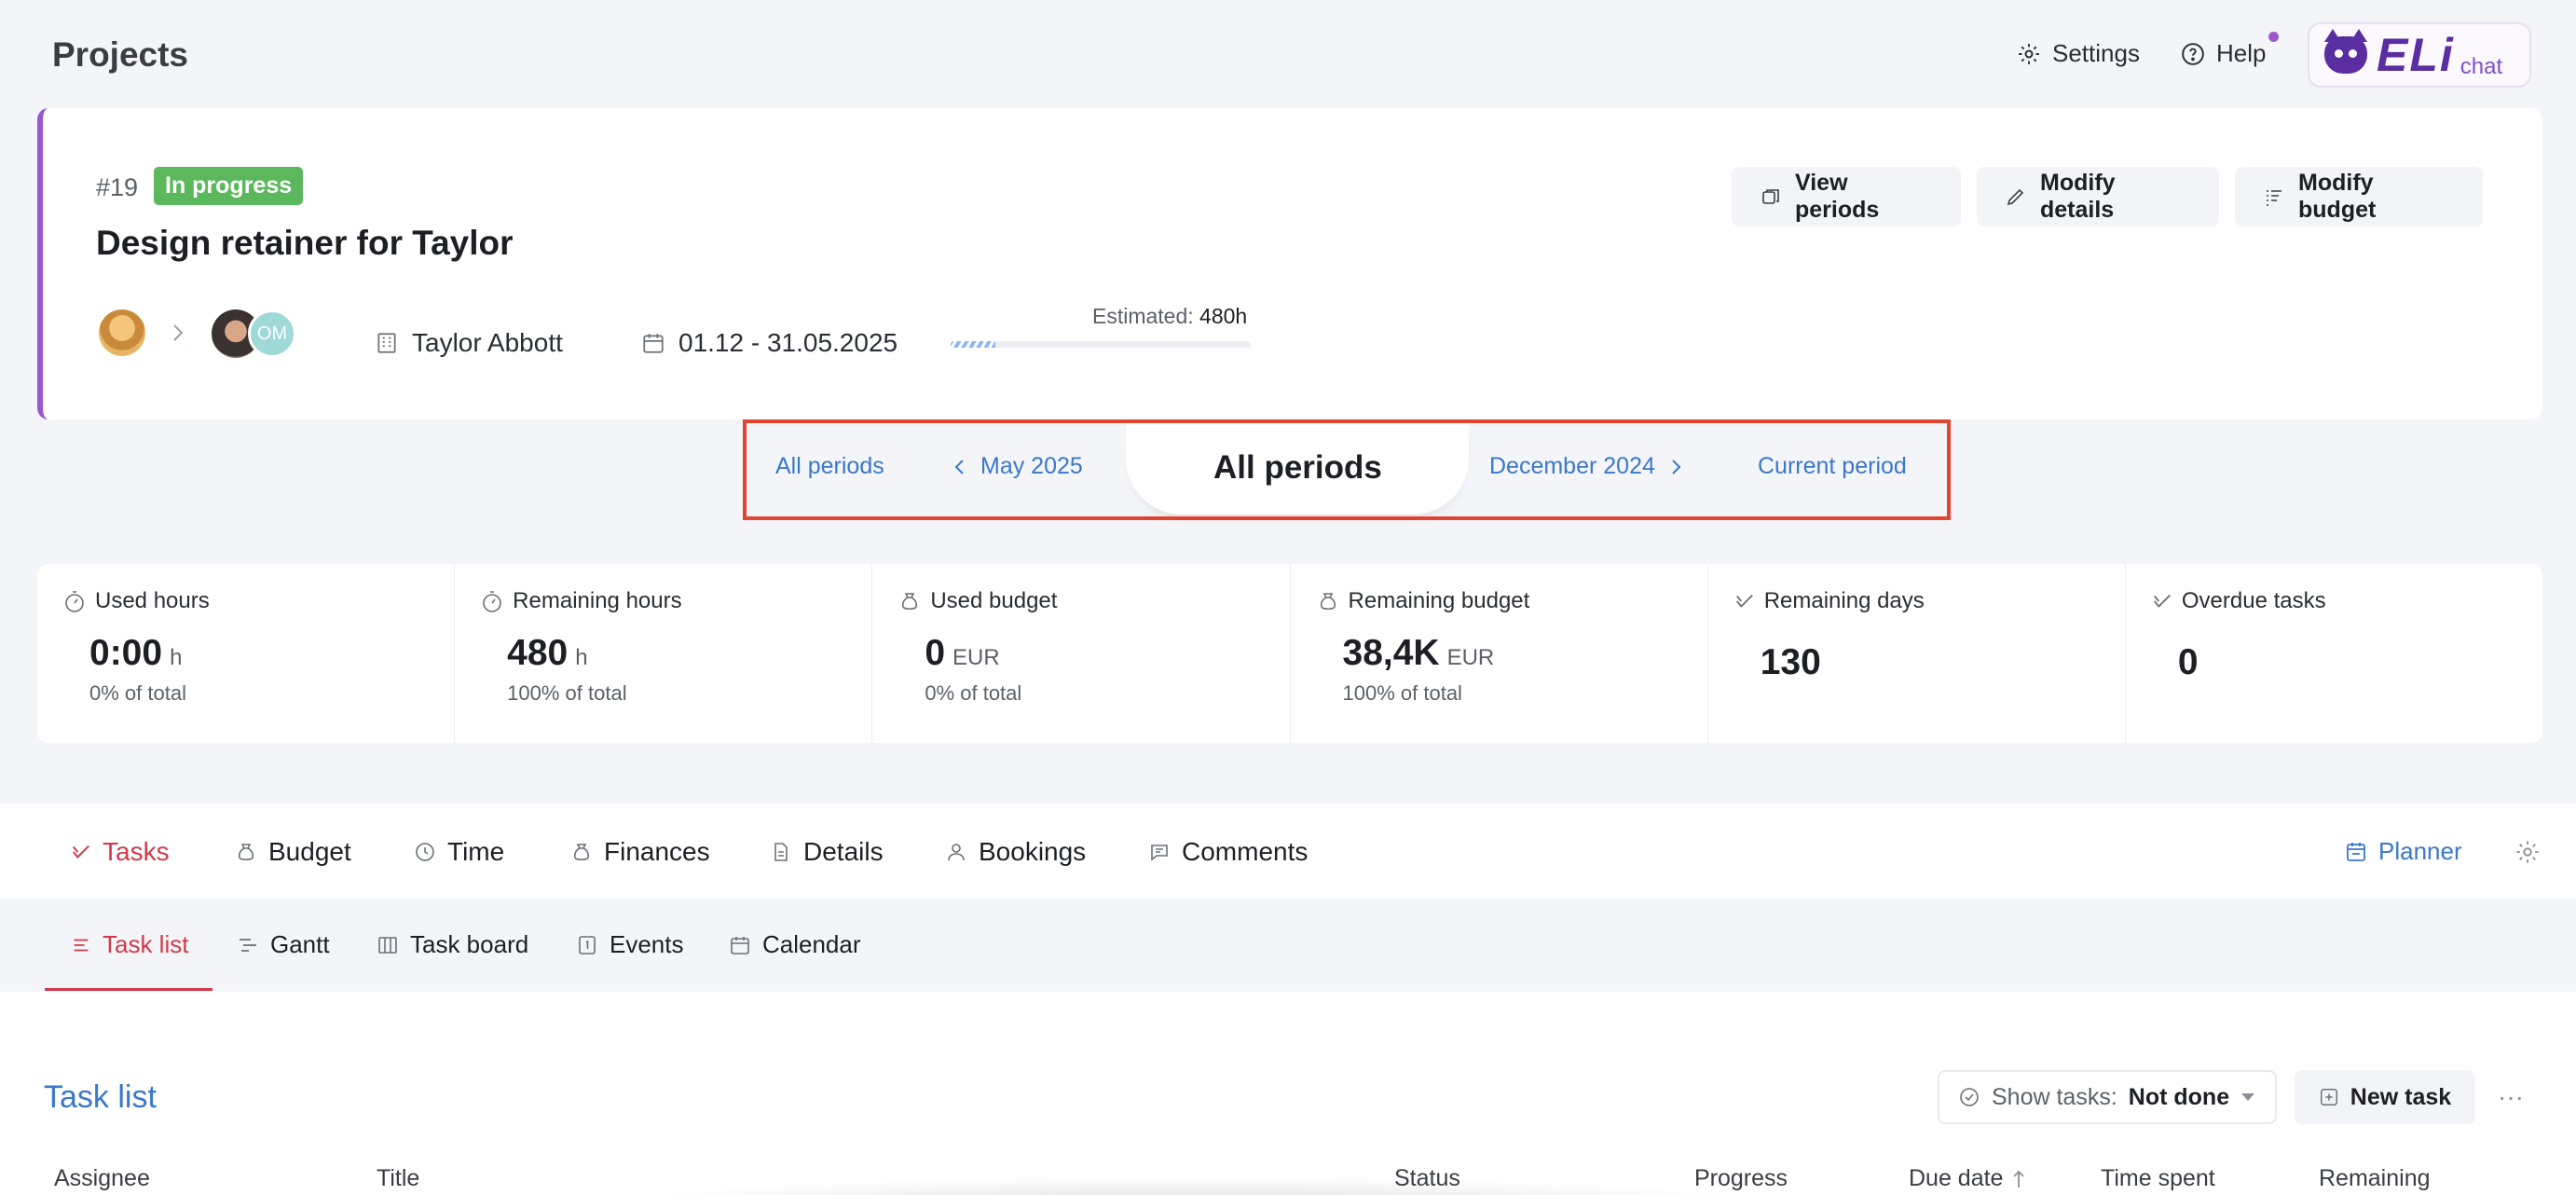 The height and width of the screenshot is (1195, 2576). I want to click on notification-dot, so click(2274, 37).